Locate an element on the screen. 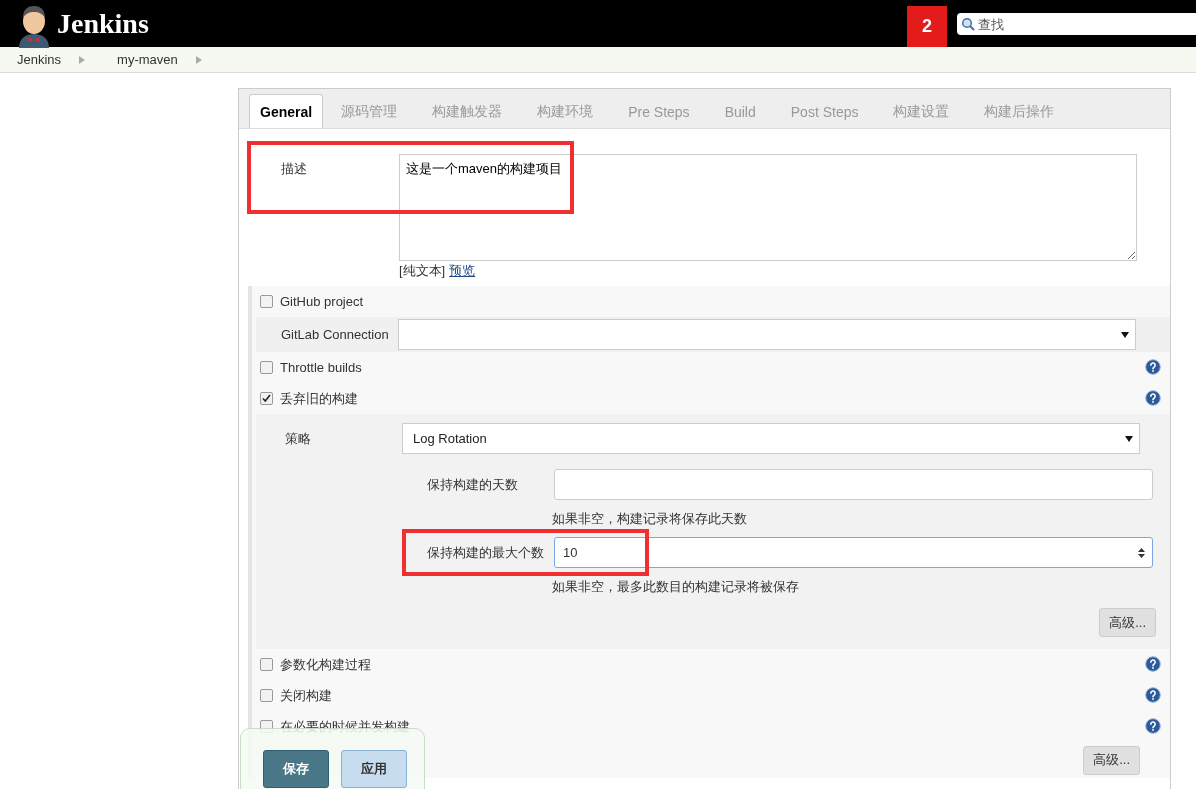 The width and height of the screenshot is (1196, 790). breadcrumb-link: Jenkins is located at coordinates (39, 59).